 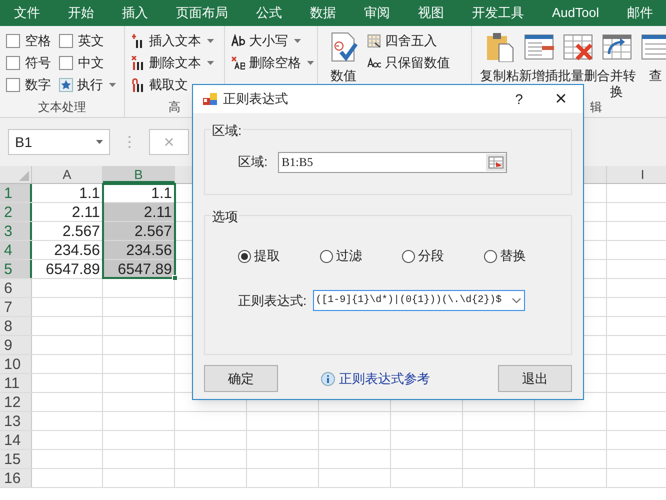 I want to click on radio-button: 过滤, so click(x=361, y=256).